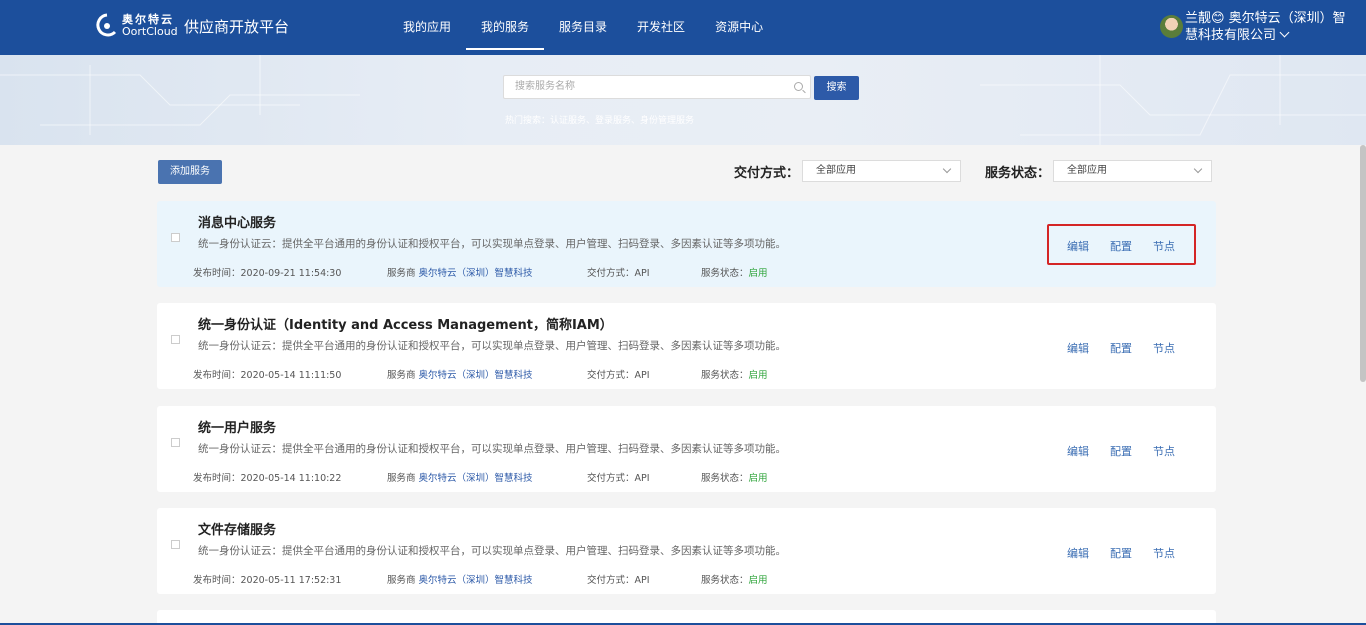  I want to click on nav-resource-center: 资源中心, so click(739, 27).